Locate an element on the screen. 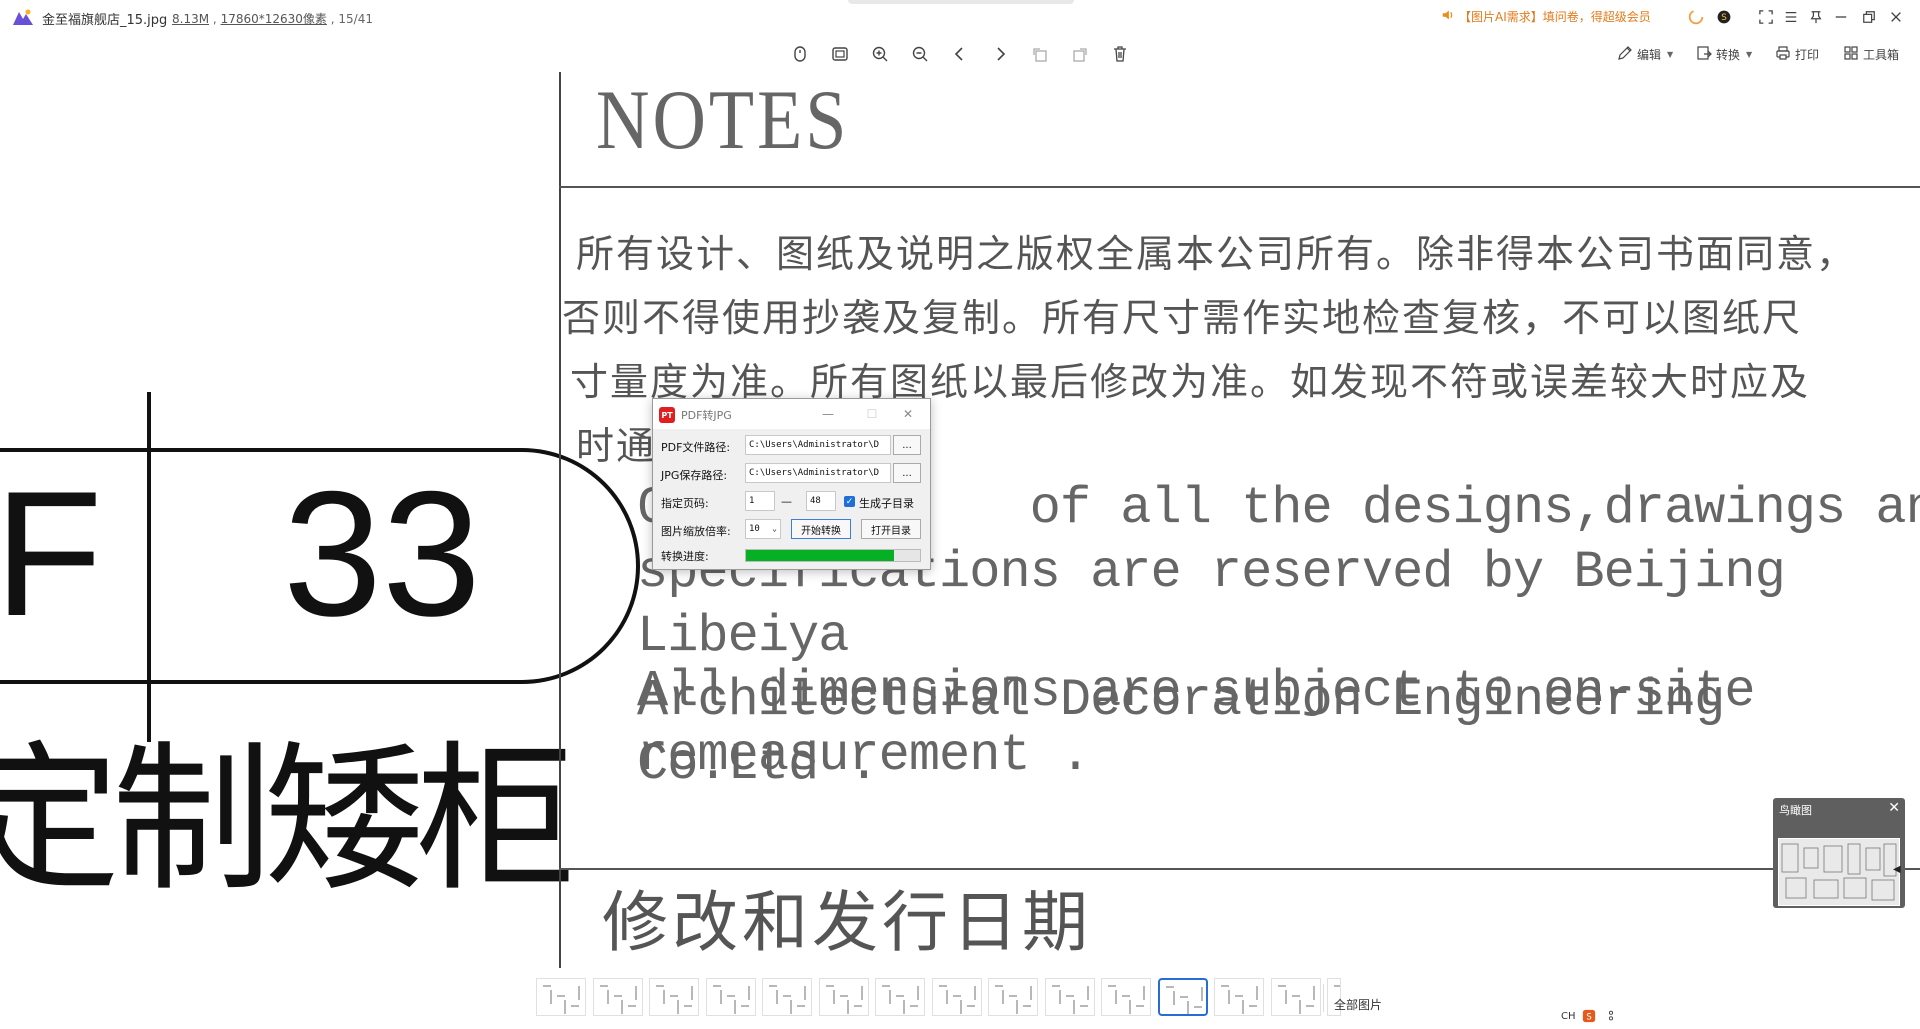  file-size: 8.13M is located at coordinates (190, 19).